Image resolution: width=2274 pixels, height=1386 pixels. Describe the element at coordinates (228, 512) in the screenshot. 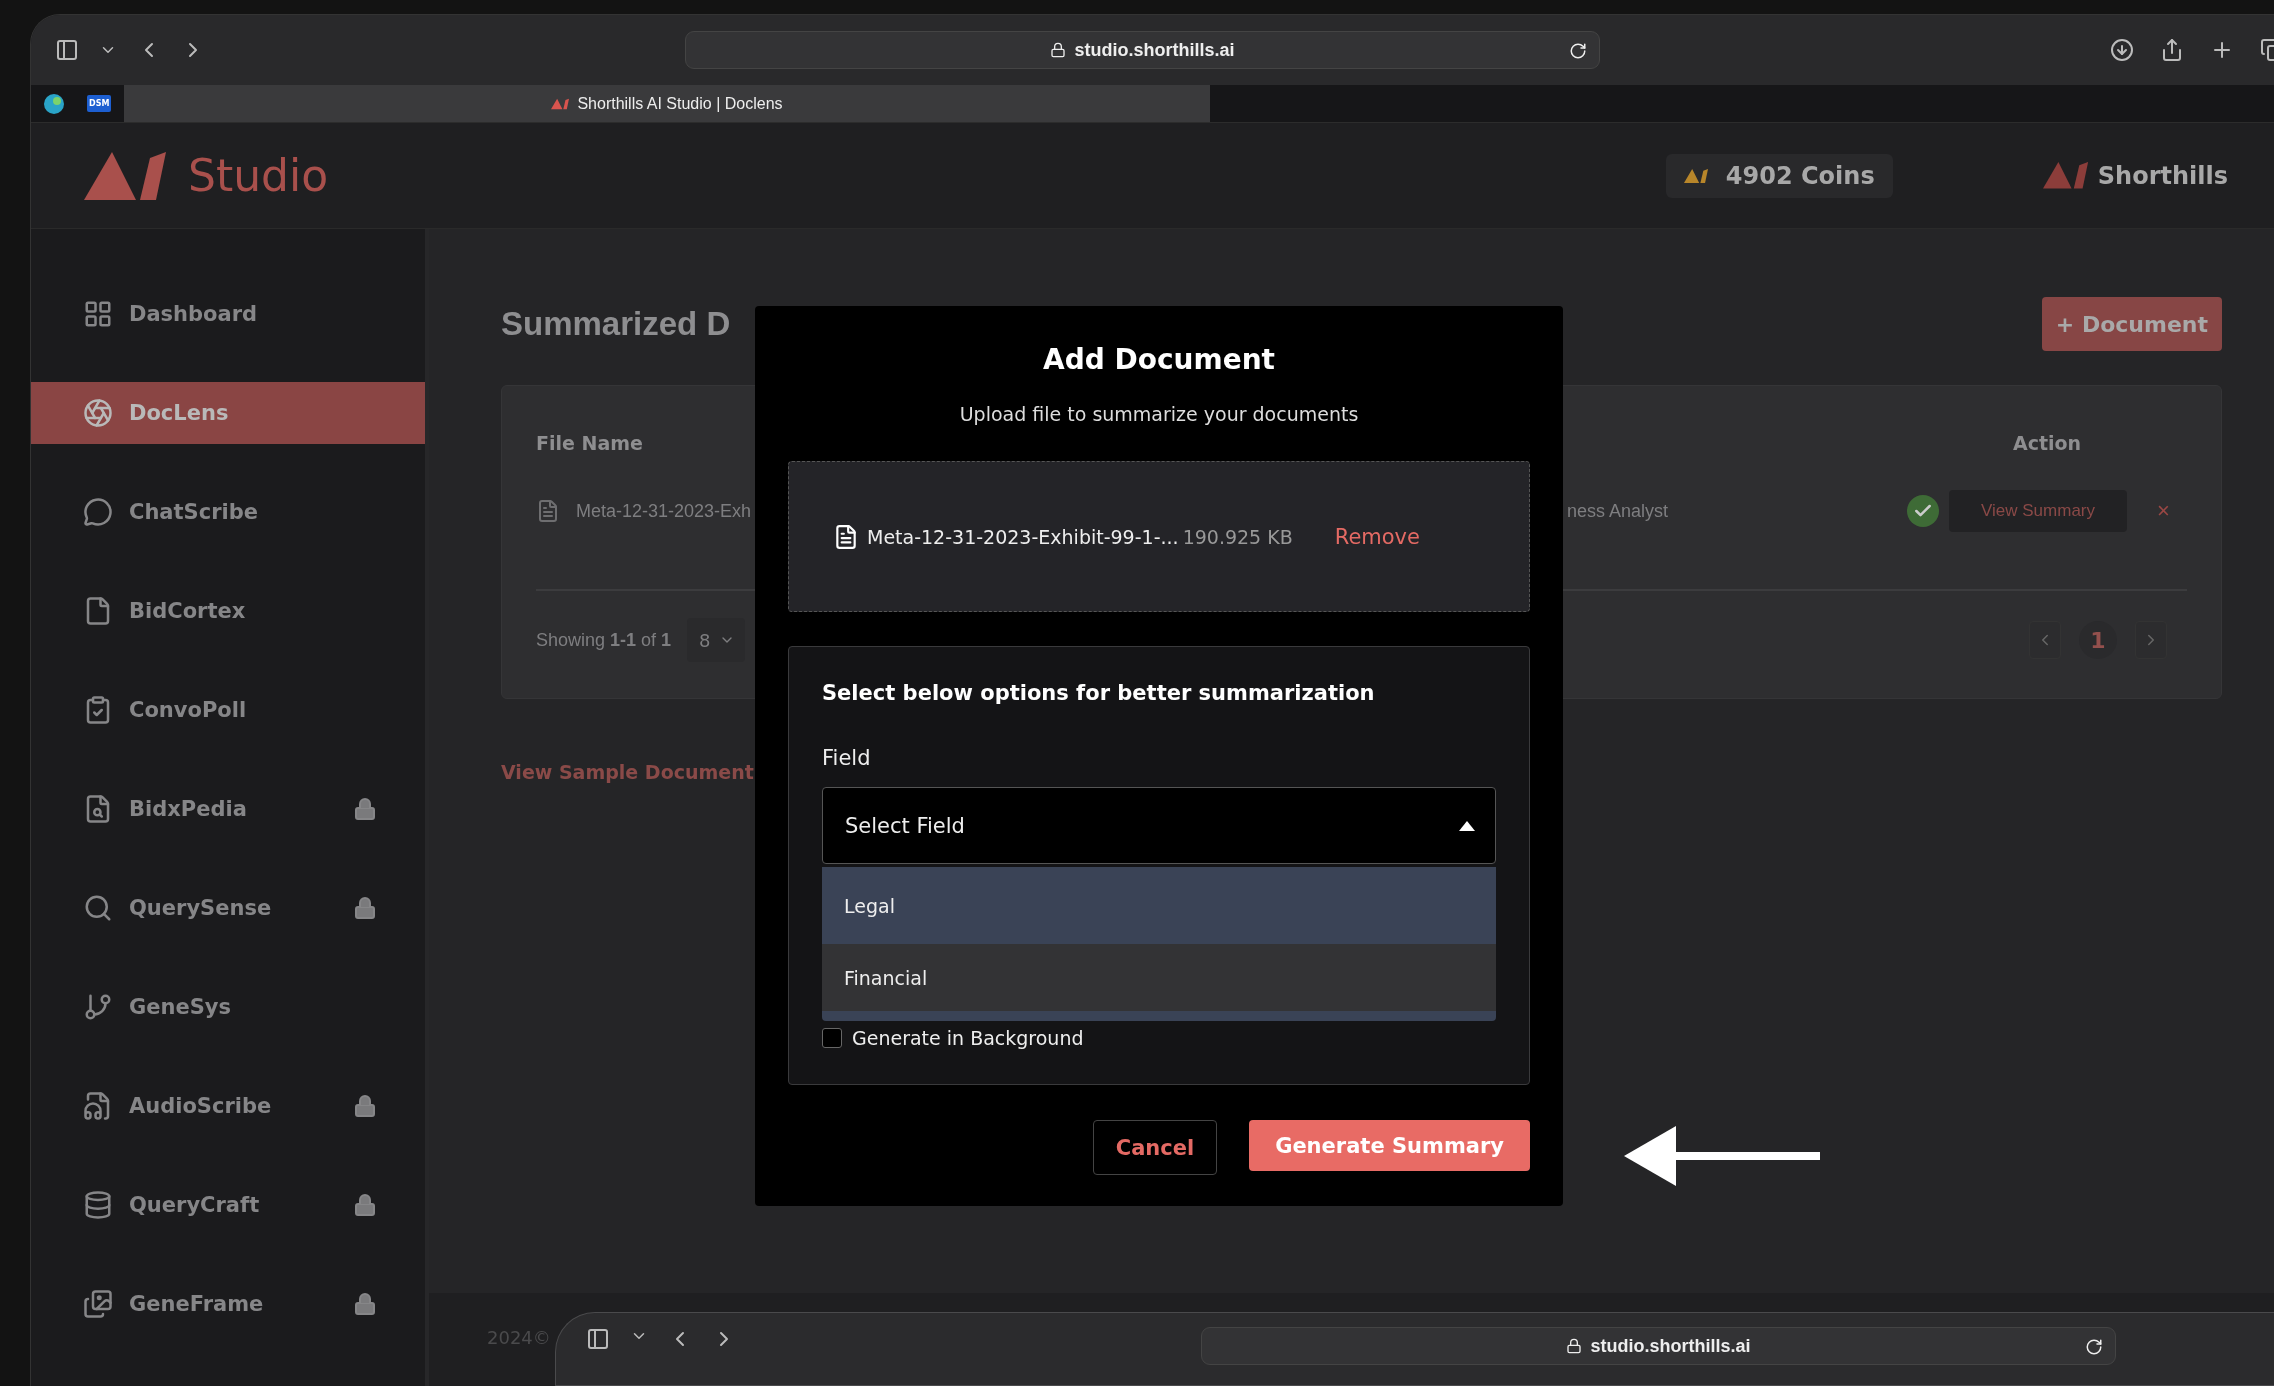

I see `sidebar-item: ChatScribe` at that location.